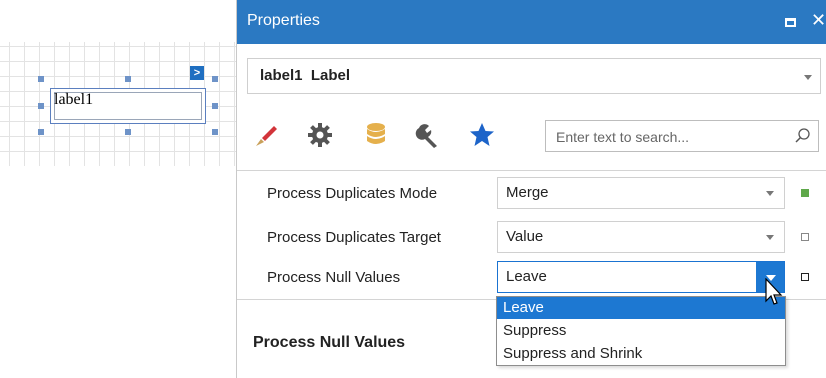  What do you see at coordinates (774, 291) in the screenshot?
I see `mouse-cursor-icon` at bounding box center [774, 291].